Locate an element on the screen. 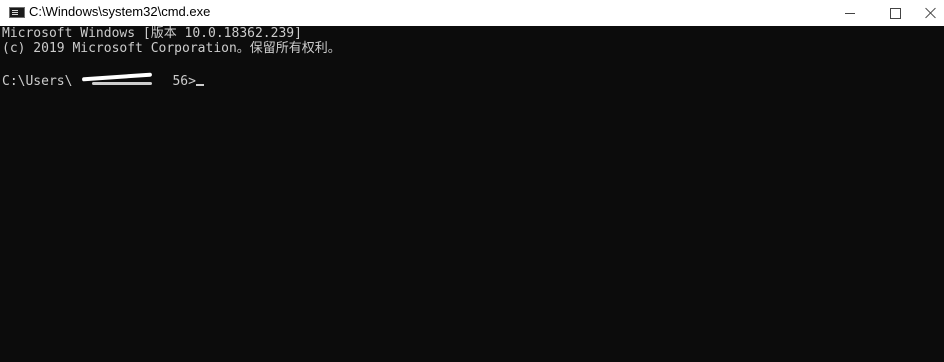 This screenshot has height=362, width=944. prompt-suffix: 56> is located at coordinates (184, 81).